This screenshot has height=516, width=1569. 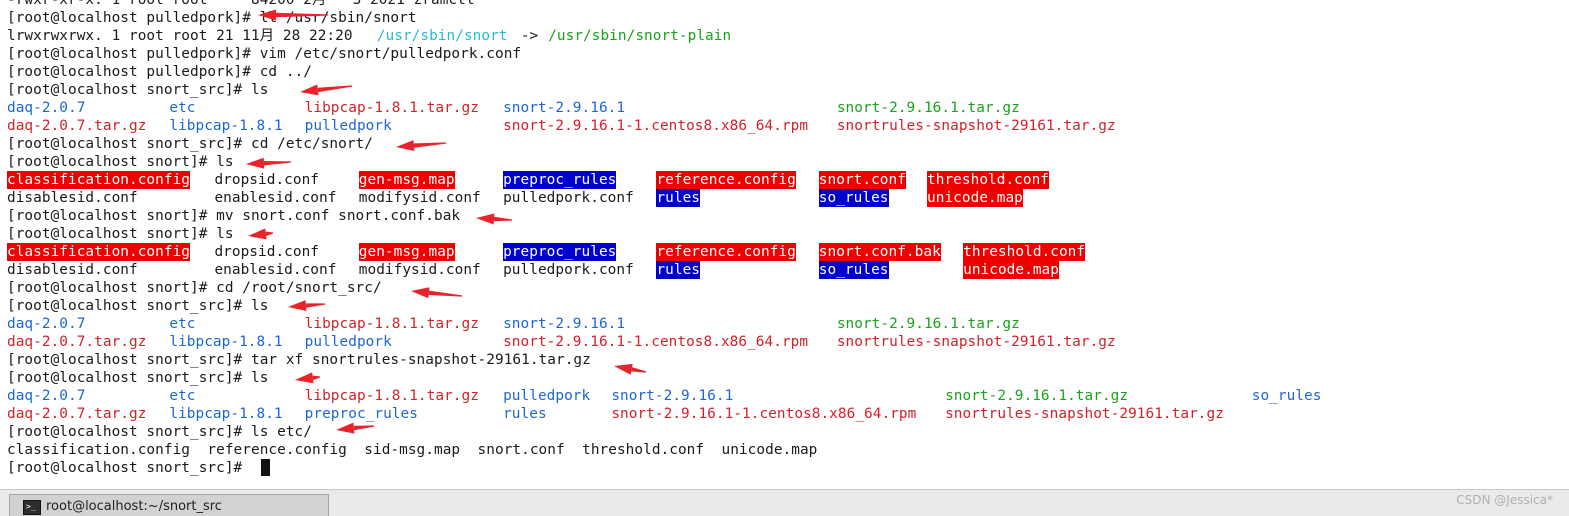 I want to click on terminal-text: /usr/sbin/snort-plain, so click(x=640, y=36).